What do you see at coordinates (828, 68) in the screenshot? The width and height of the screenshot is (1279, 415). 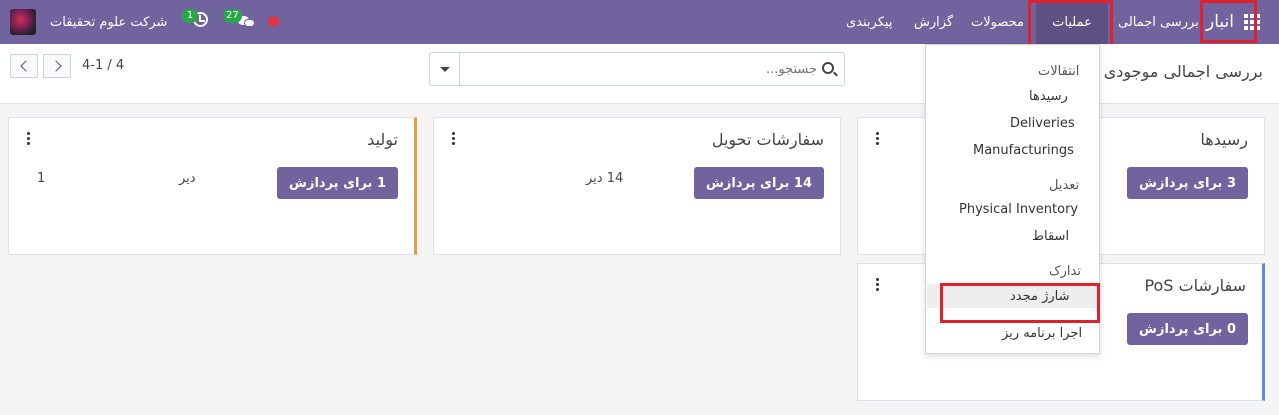 I see `search-icon` at bounding box center [828, 68].